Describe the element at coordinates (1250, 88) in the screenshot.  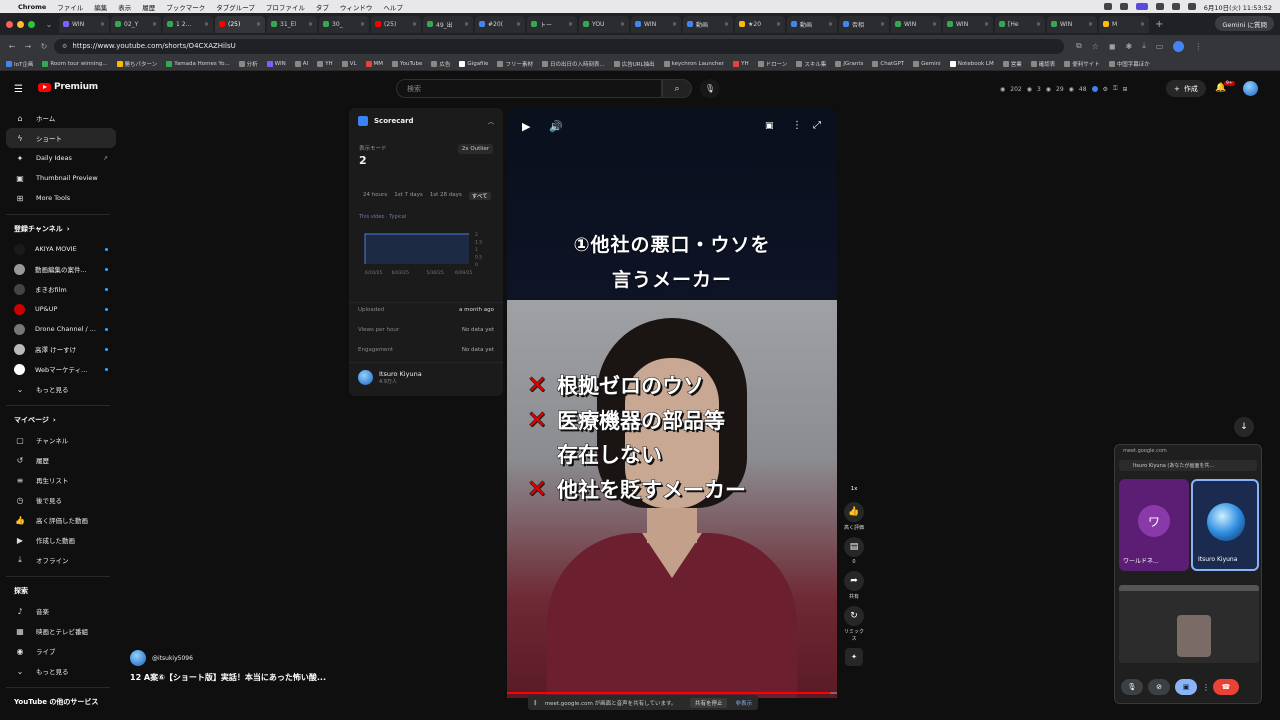
I see `account-avatar` at that location.